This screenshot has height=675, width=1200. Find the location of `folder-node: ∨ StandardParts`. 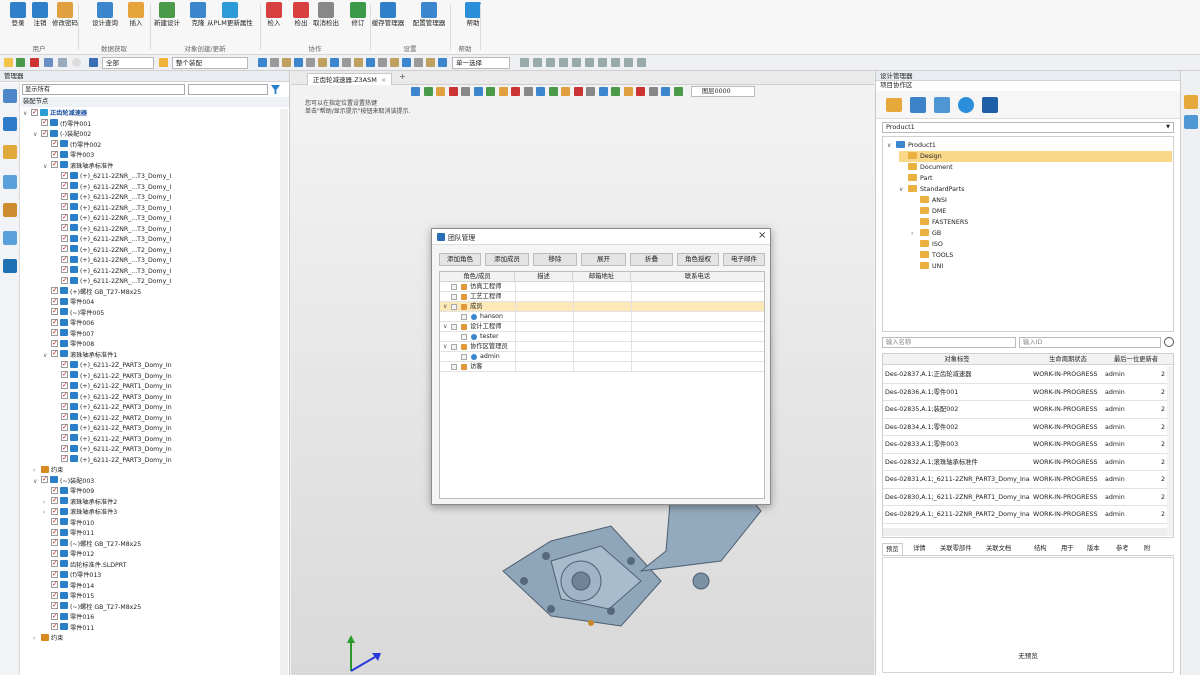

folder-node: ∨ StandardParts is located at coordinates (931, 189).